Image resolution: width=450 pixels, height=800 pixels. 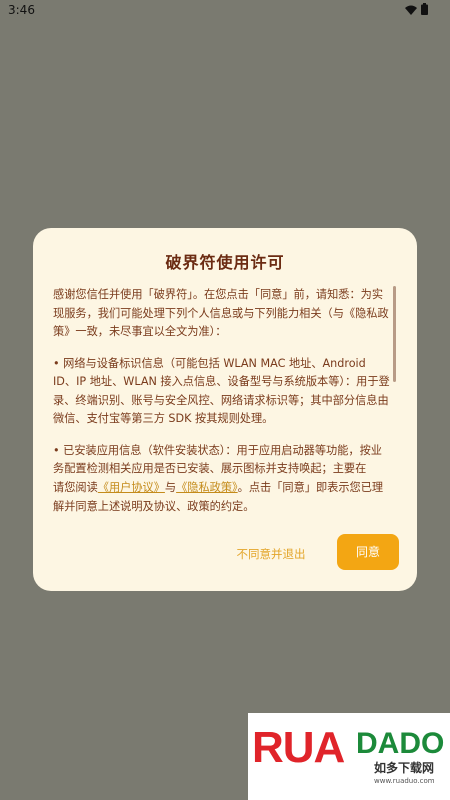 What do you see at coordinates (131, 487) in the screenshot?
I see `user-agreement-link: 《用户协议》` at bounding box center [131, 487].